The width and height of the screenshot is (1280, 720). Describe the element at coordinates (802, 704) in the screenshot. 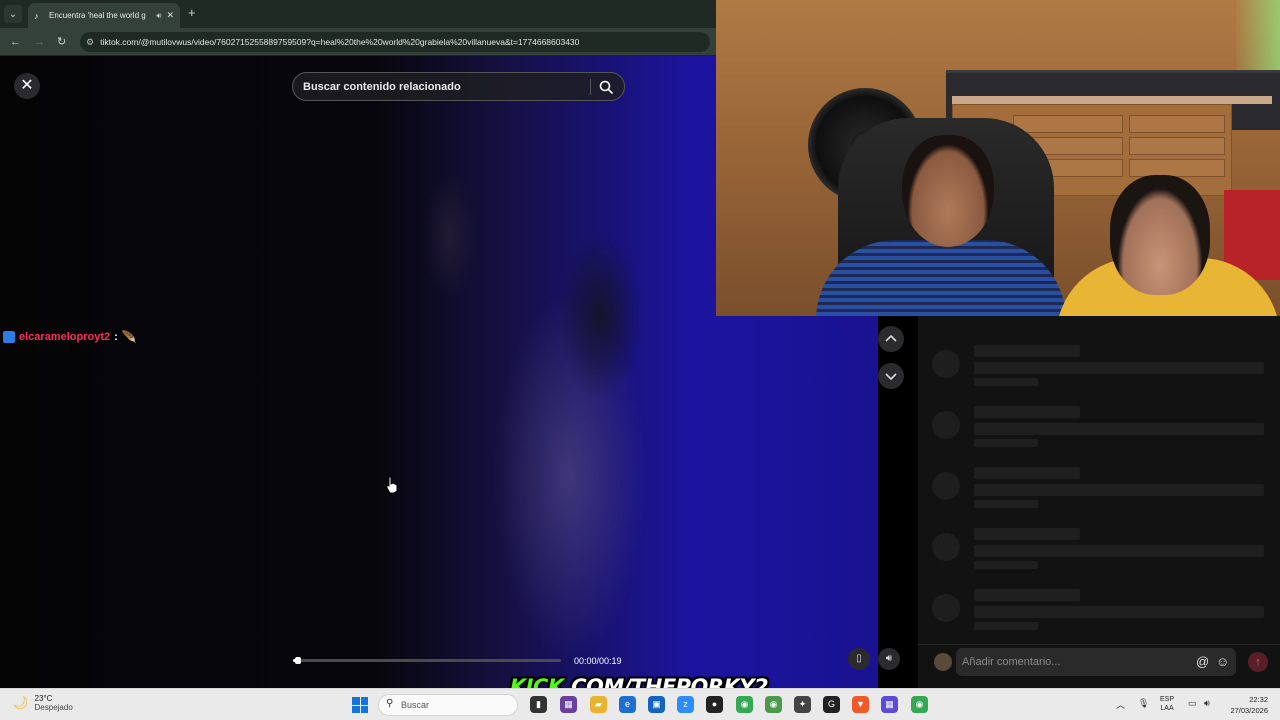

I see `app-icon: ✦` at that location.